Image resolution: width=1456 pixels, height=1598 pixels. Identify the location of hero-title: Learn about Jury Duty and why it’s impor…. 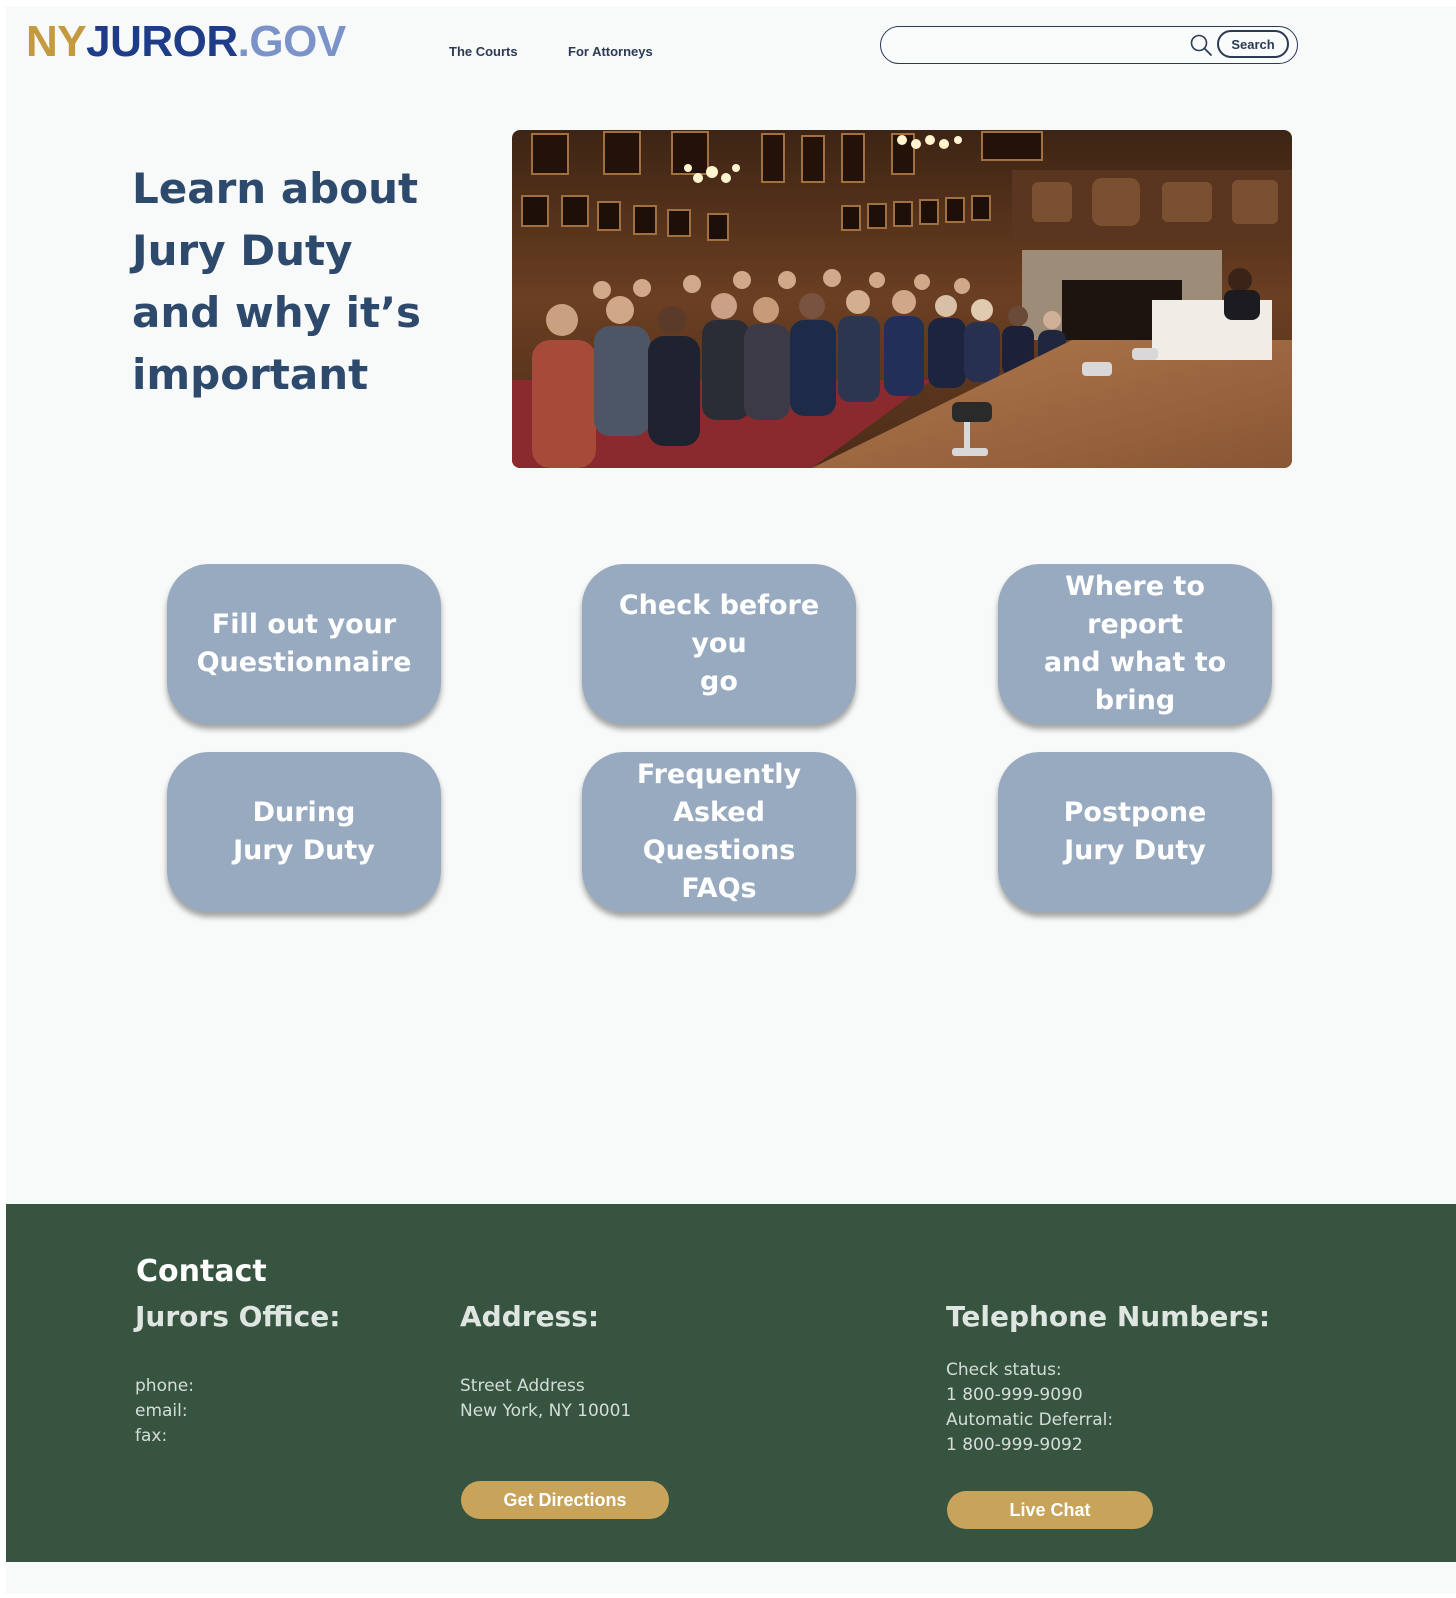
(297, 282).